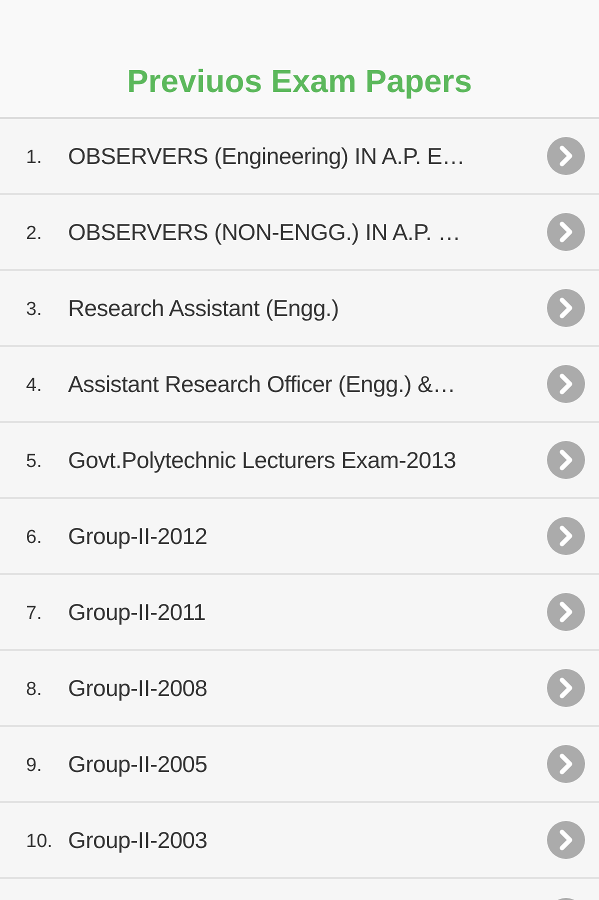 The image size is (599, 900). Describe the element at coordinates (34, 234) in the screenshot. I see `item-number: 2.` at that location.